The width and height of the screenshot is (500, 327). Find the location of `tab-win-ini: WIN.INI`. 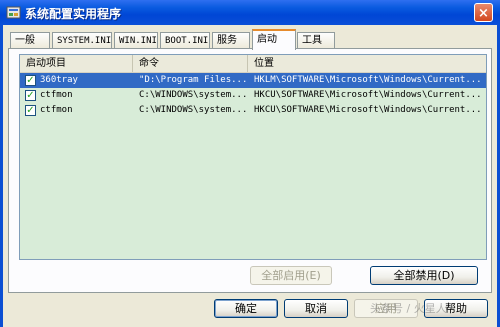

tab-win-ini: WIN.INI is located at coordinates (136, 40).